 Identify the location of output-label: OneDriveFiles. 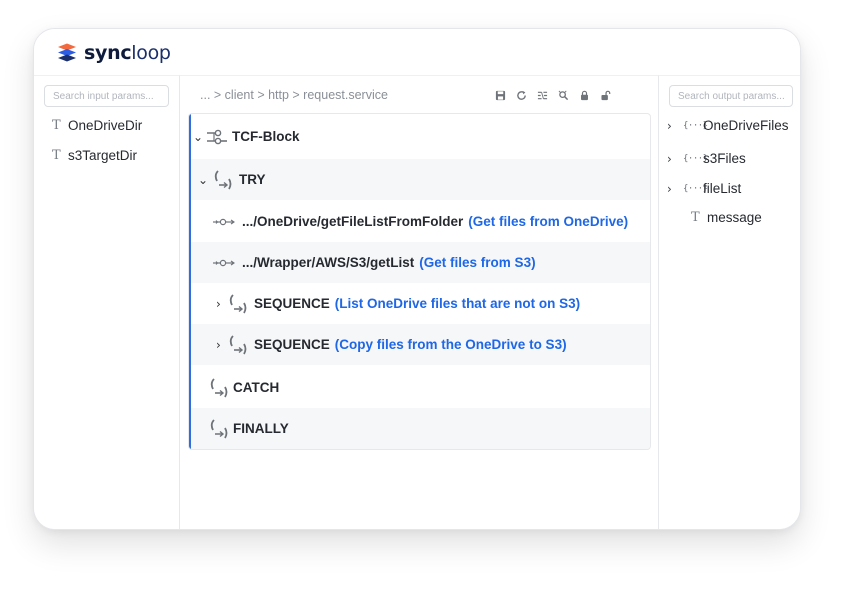
(746, 125).